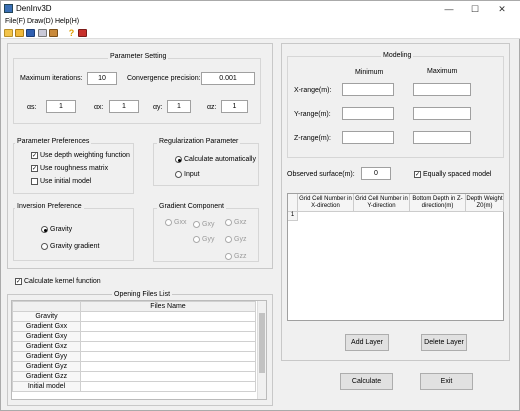  What do you see at coordinates (196, 224) in the screenshot?
I see `gxy-checkbox` at bounding box center [196, 224].